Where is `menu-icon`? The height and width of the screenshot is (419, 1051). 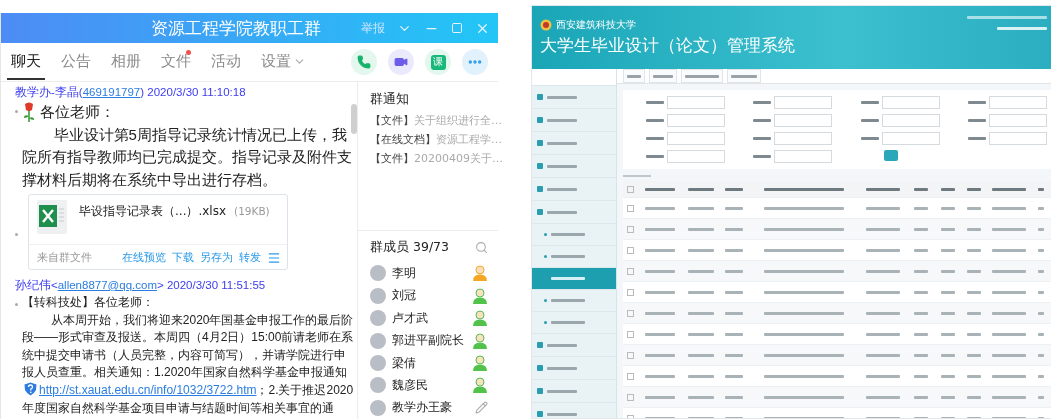 menu-icon is located at coordinates (274, 257).